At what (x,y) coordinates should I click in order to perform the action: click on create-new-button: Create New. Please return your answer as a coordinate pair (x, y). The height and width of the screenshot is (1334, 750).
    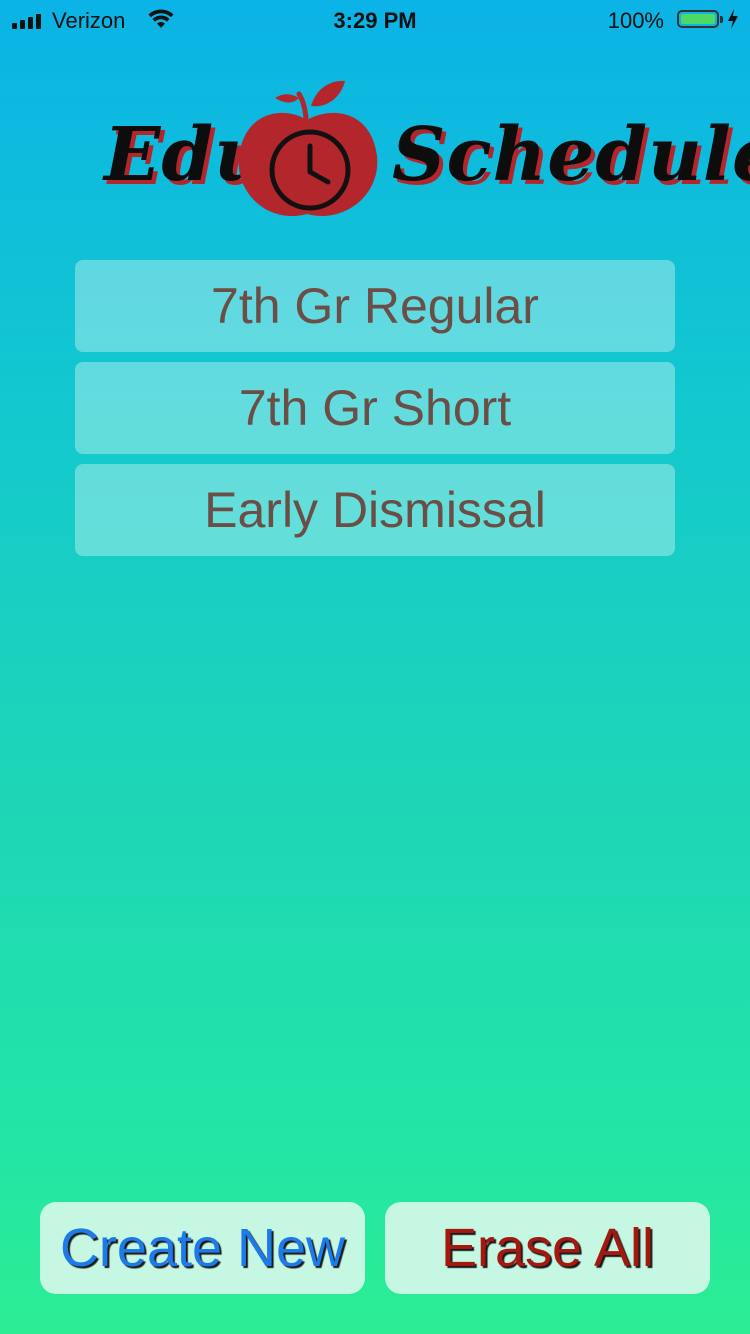
    Looking at the image, I should click on (202, 1248).